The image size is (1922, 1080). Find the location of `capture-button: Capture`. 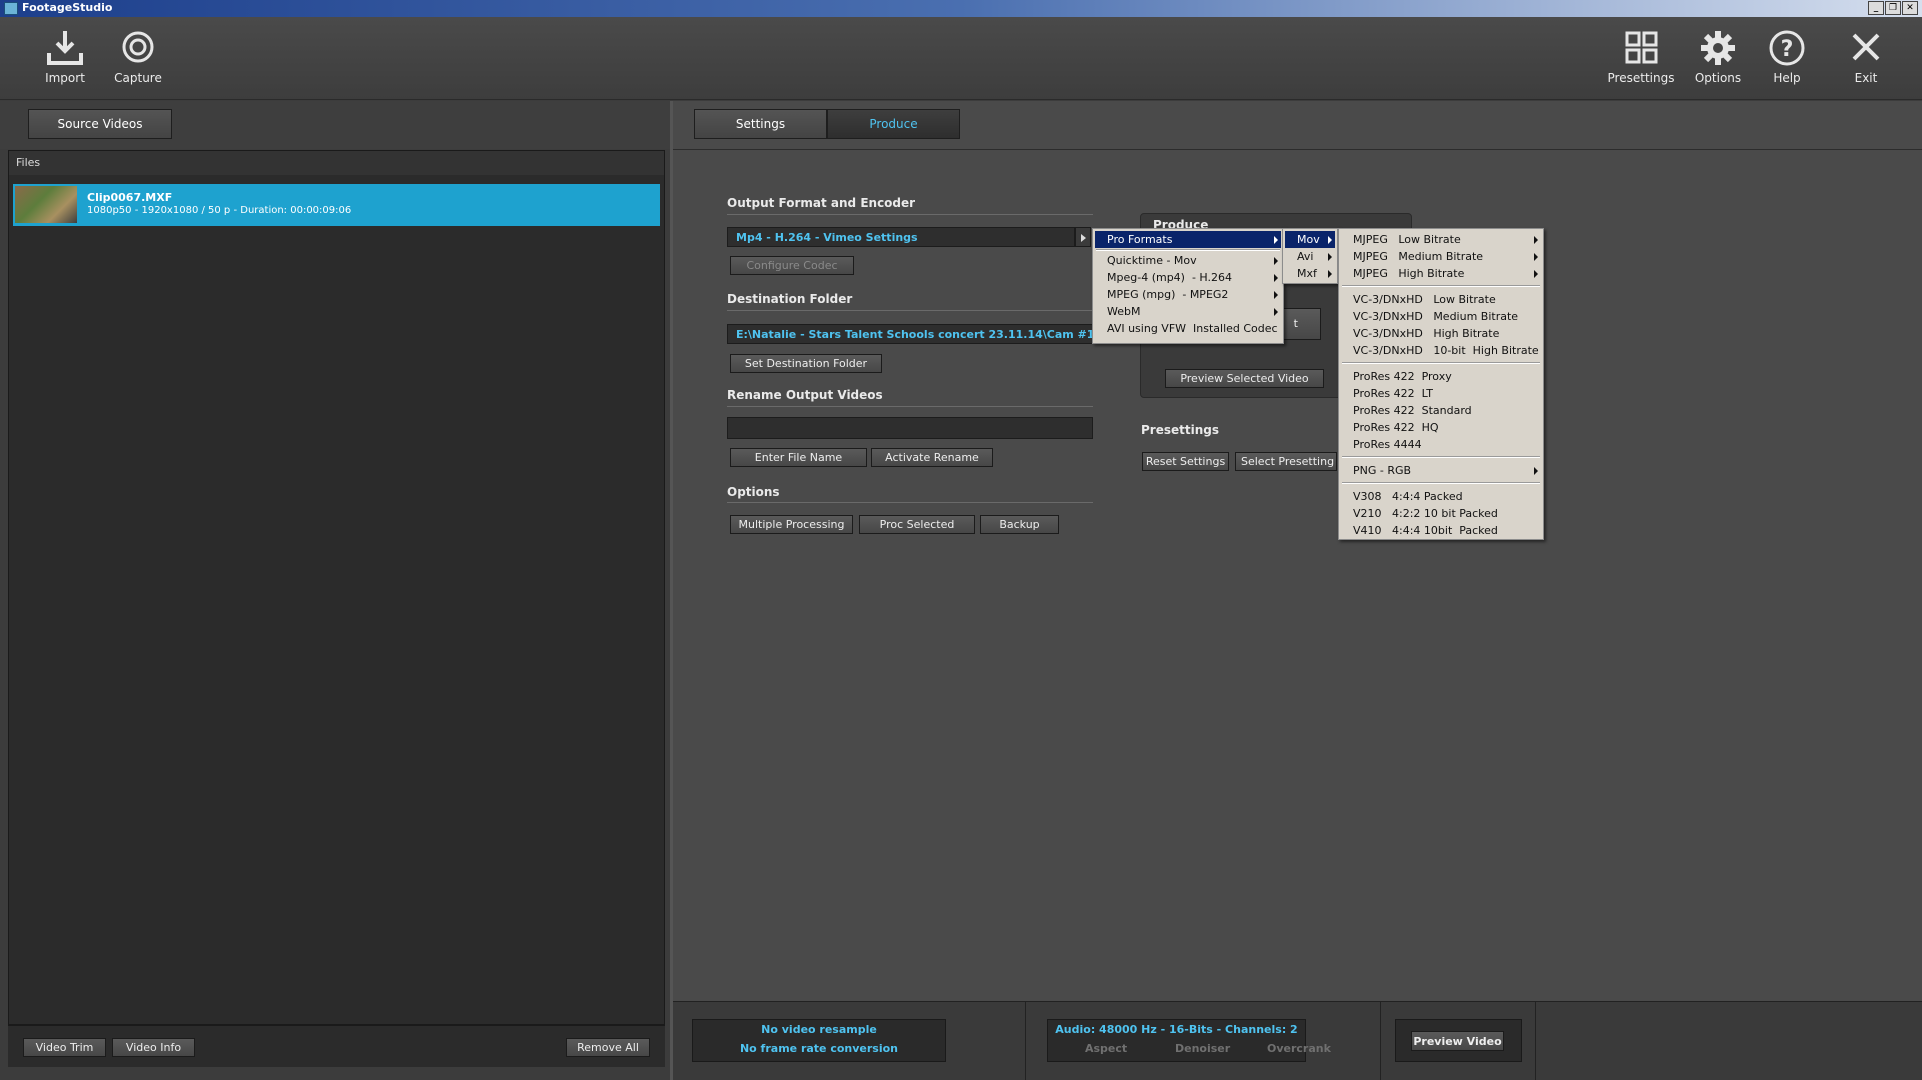

capture-button: Capture is located at coordinates (138, 63).